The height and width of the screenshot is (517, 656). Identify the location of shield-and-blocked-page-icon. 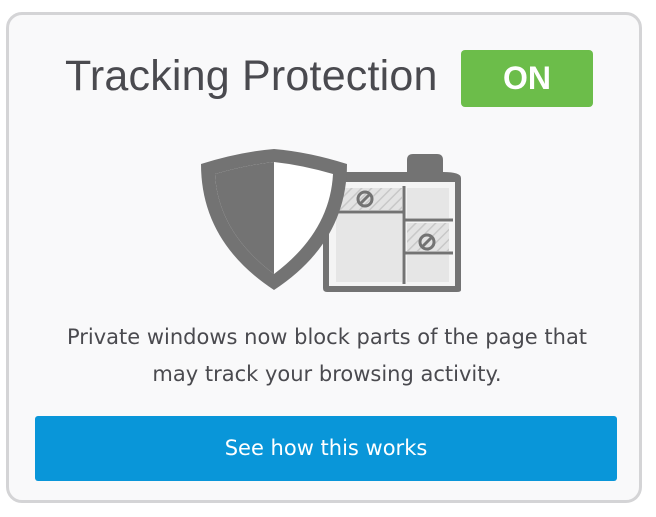
(331, 220).